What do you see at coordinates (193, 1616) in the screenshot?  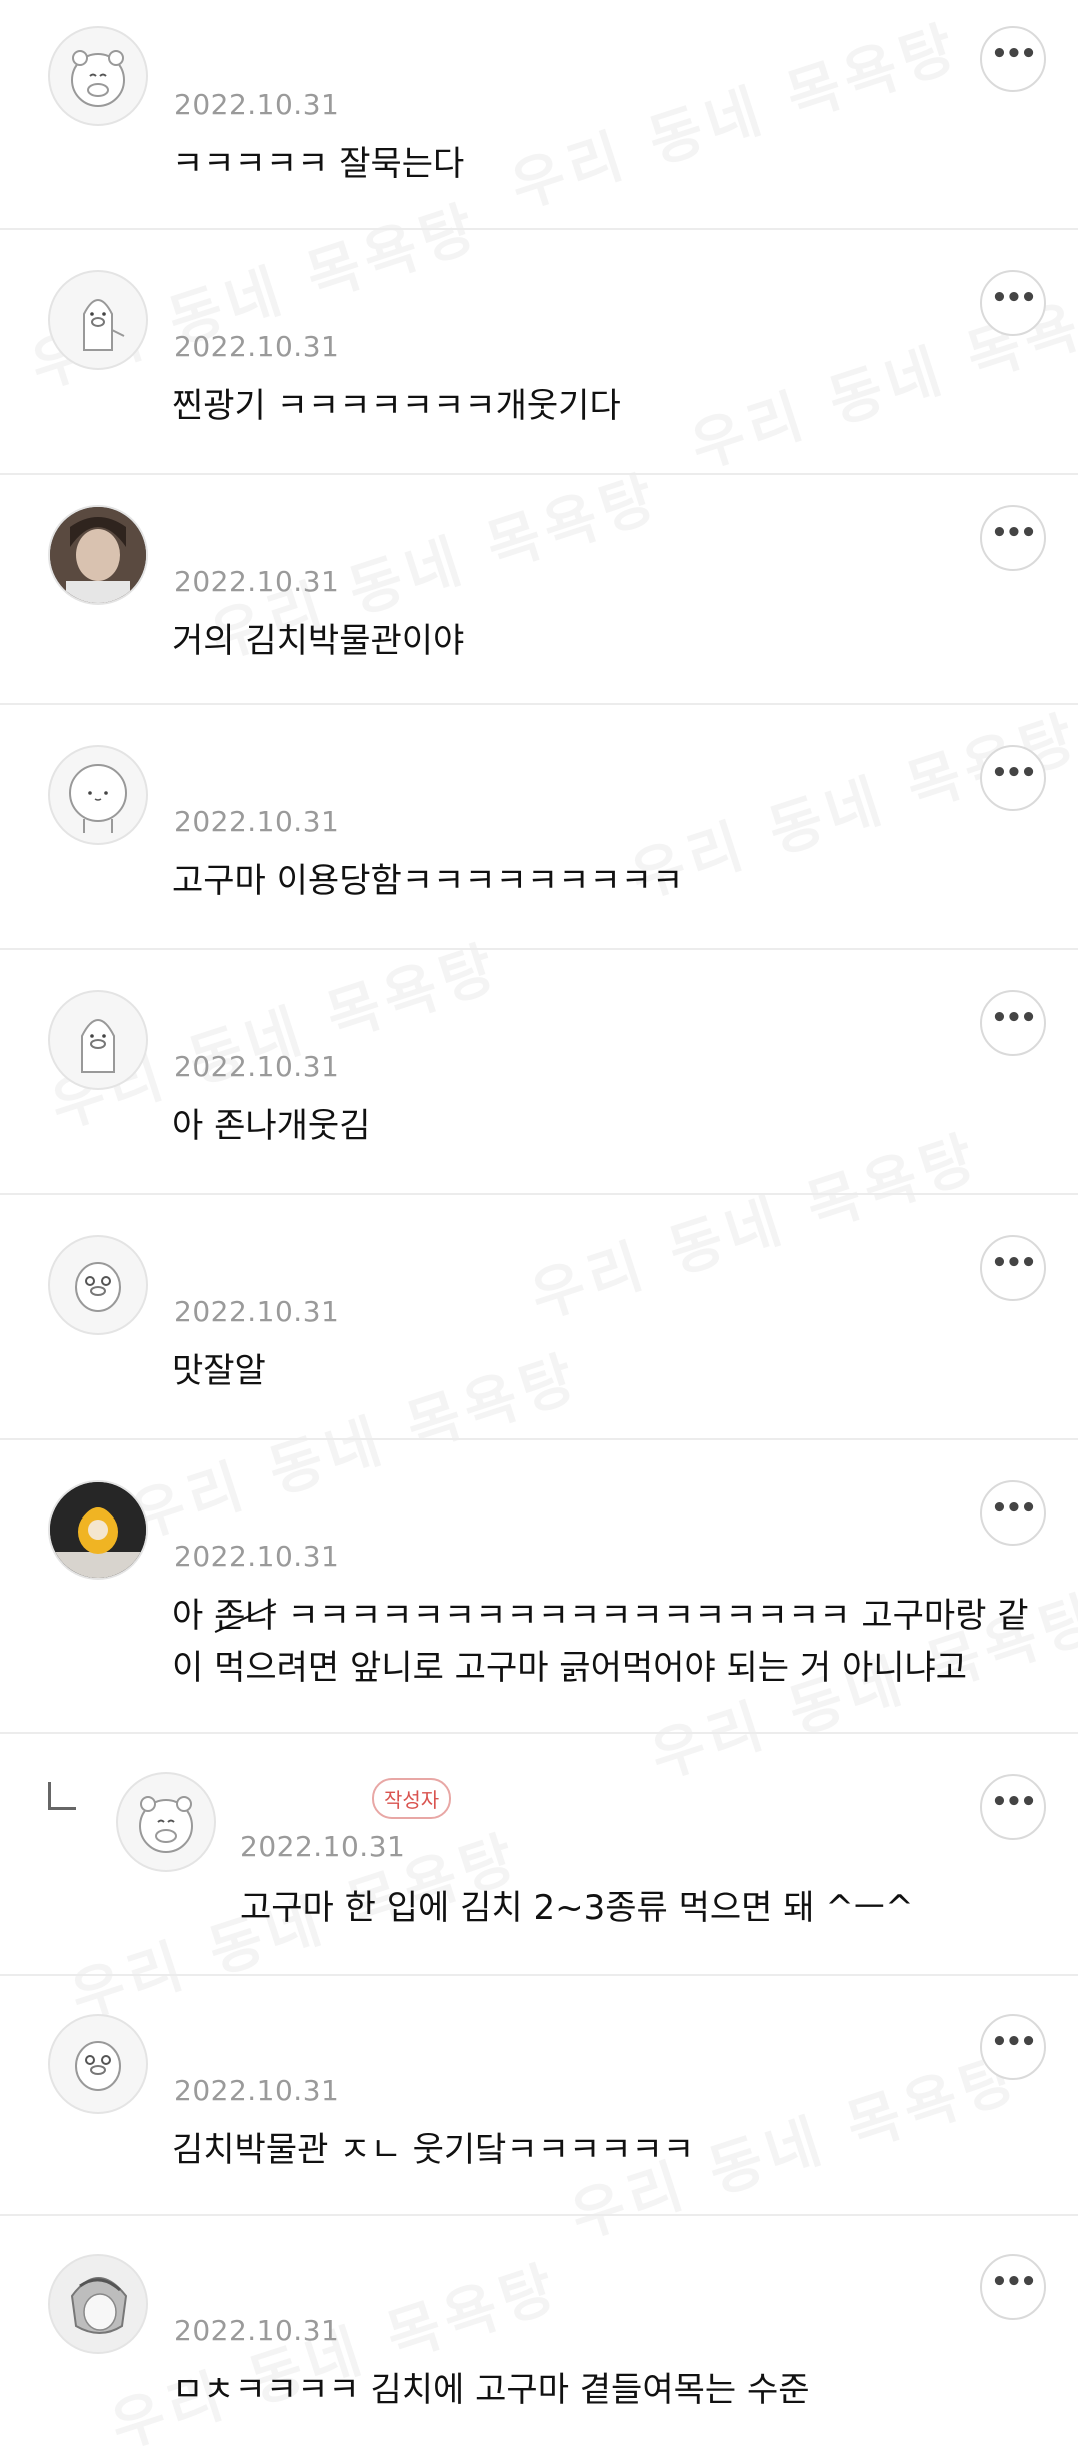 I see `comment-text-prefix: 아` at bounding box center [193, 1616].